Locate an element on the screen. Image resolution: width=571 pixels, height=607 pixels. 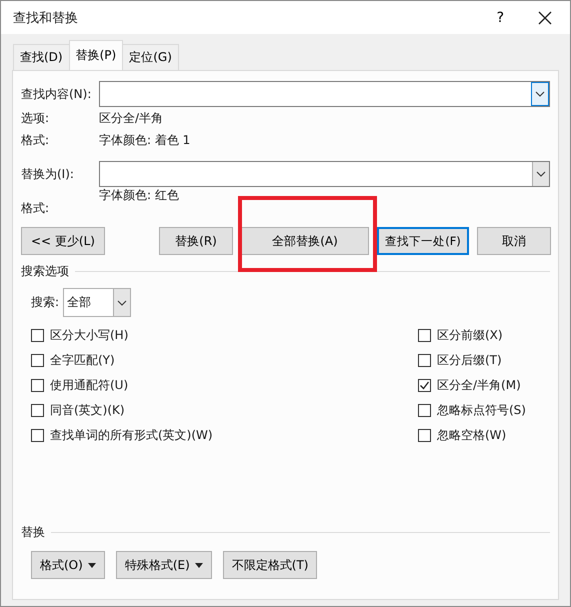
info-value: 字体颜色: 着色 1 is located at coordinates (144, 140).